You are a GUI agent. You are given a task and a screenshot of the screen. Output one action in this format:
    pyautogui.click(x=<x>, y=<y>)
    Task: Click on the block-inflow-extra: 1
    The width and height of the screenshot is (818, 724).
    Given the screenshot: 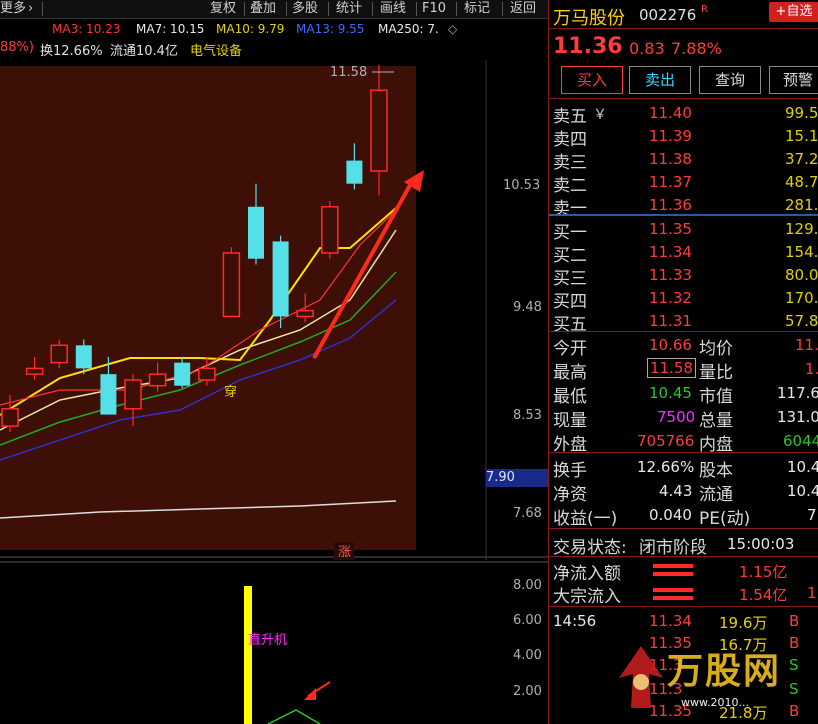 What is the action you would take?
    pyautogui.click(x=812, y=593)
    